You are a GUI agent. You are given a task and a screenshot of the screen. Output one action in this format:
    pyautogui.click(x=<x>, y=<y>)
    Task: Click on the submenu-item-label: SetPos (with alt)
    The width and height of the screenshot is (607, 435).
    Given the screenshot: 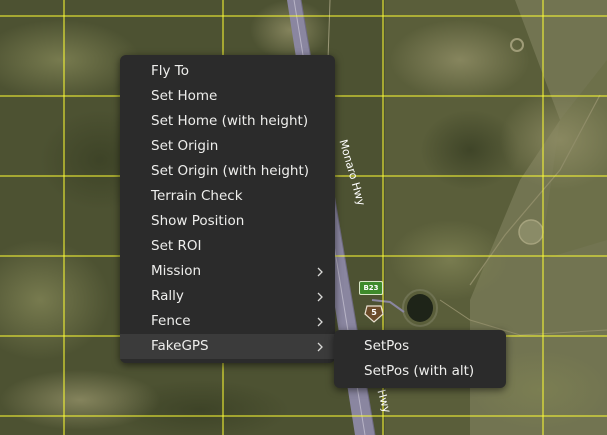 What is the action you would take?
    pyautogui.click(x=419, y=371)
    